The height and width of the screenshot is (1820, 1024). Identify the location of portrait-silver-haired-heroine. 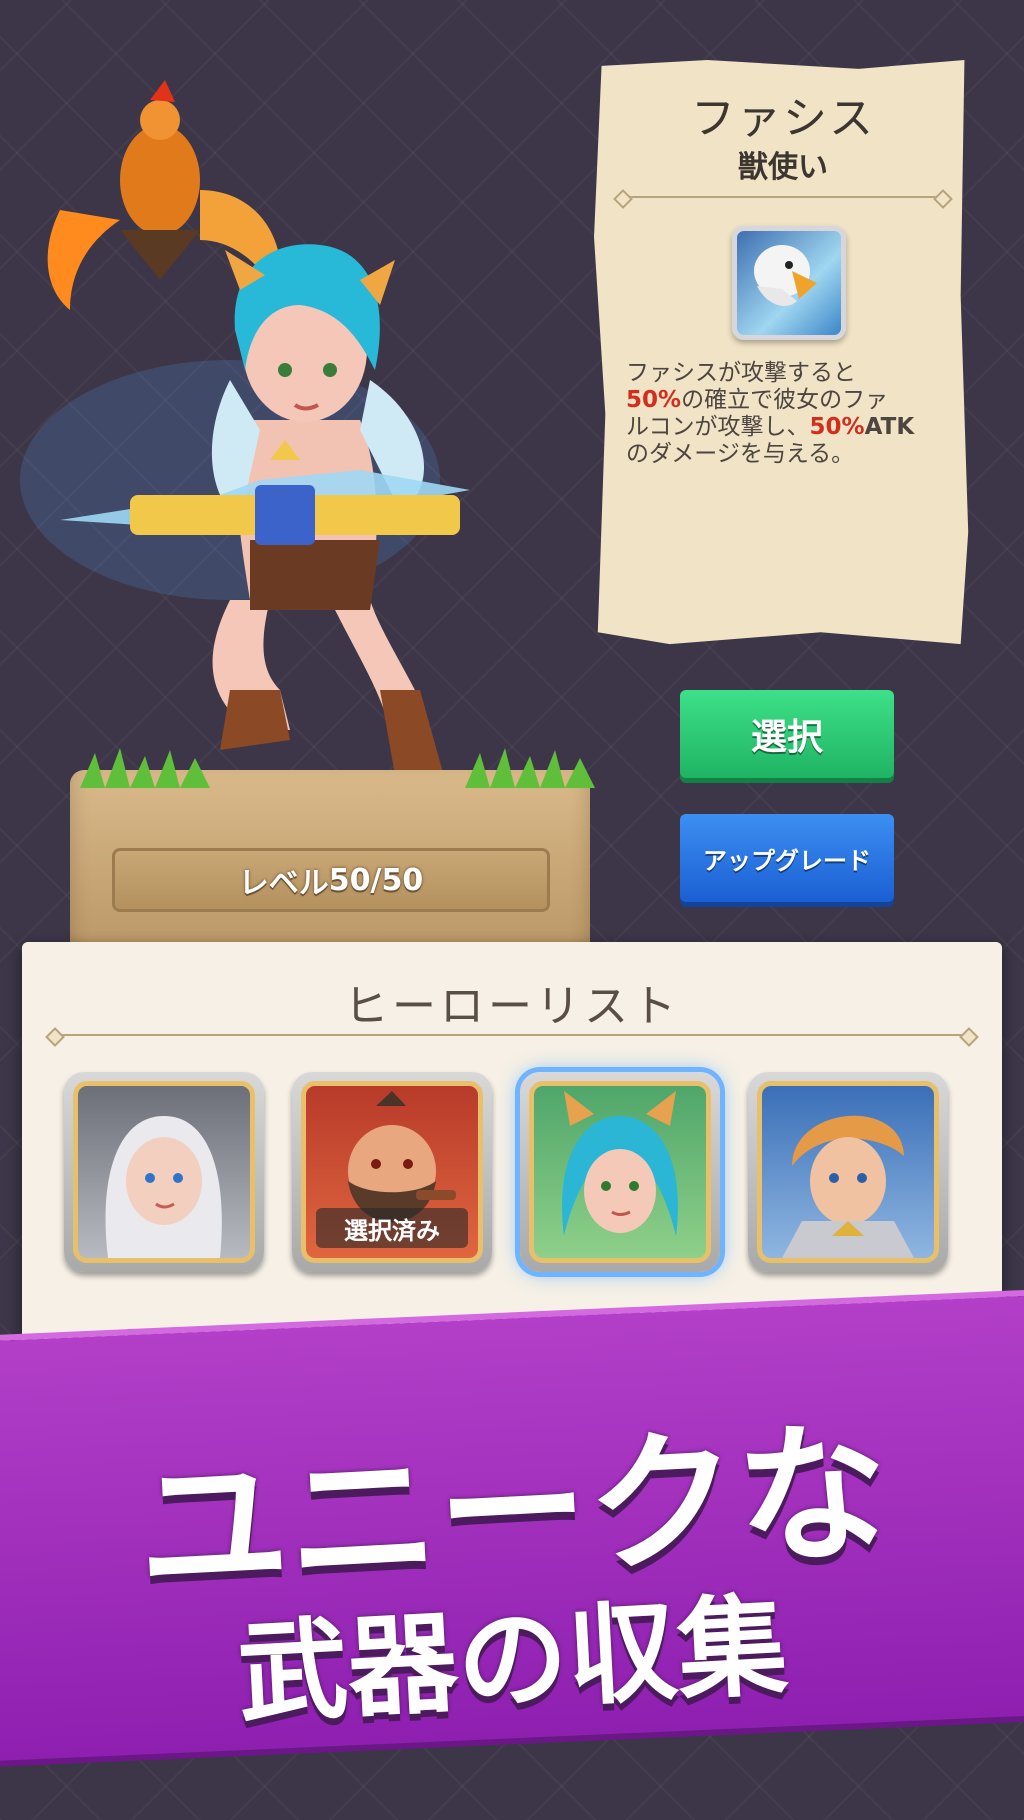
(164, 1172).